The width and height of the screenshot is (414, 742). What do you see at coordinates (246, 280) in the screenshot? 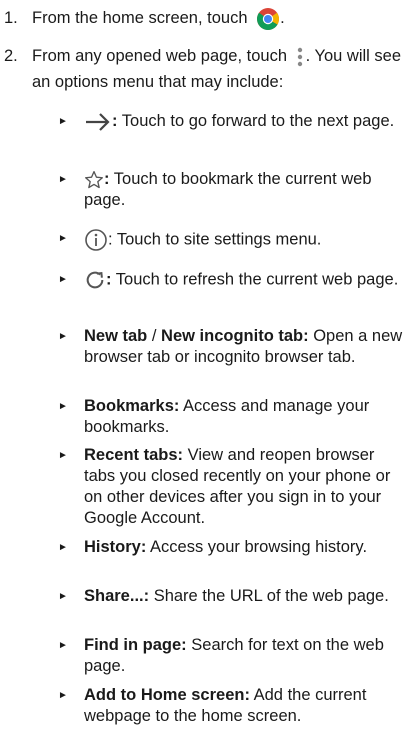
I see `menu-item-text: : Touch to refresh the current web page.` at bounding box center [246, 280].